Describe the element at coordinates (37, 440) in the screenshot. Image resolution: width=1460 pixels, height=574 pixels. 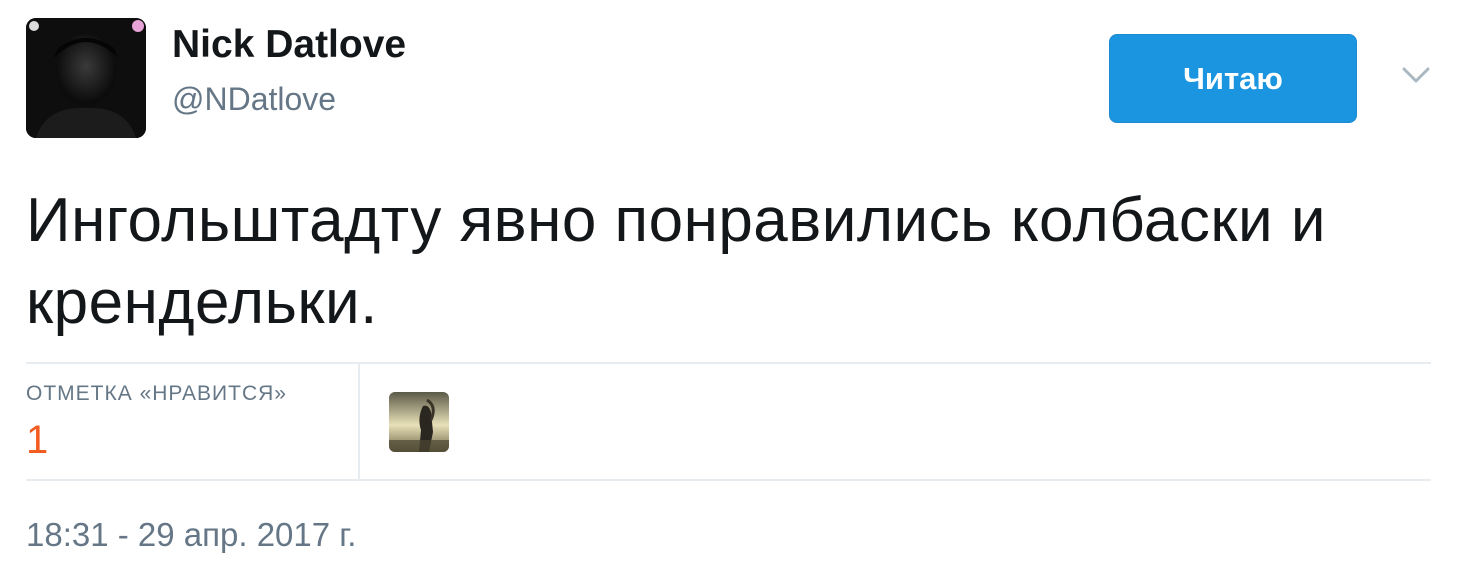
I see `likes-count: 1` at that location.